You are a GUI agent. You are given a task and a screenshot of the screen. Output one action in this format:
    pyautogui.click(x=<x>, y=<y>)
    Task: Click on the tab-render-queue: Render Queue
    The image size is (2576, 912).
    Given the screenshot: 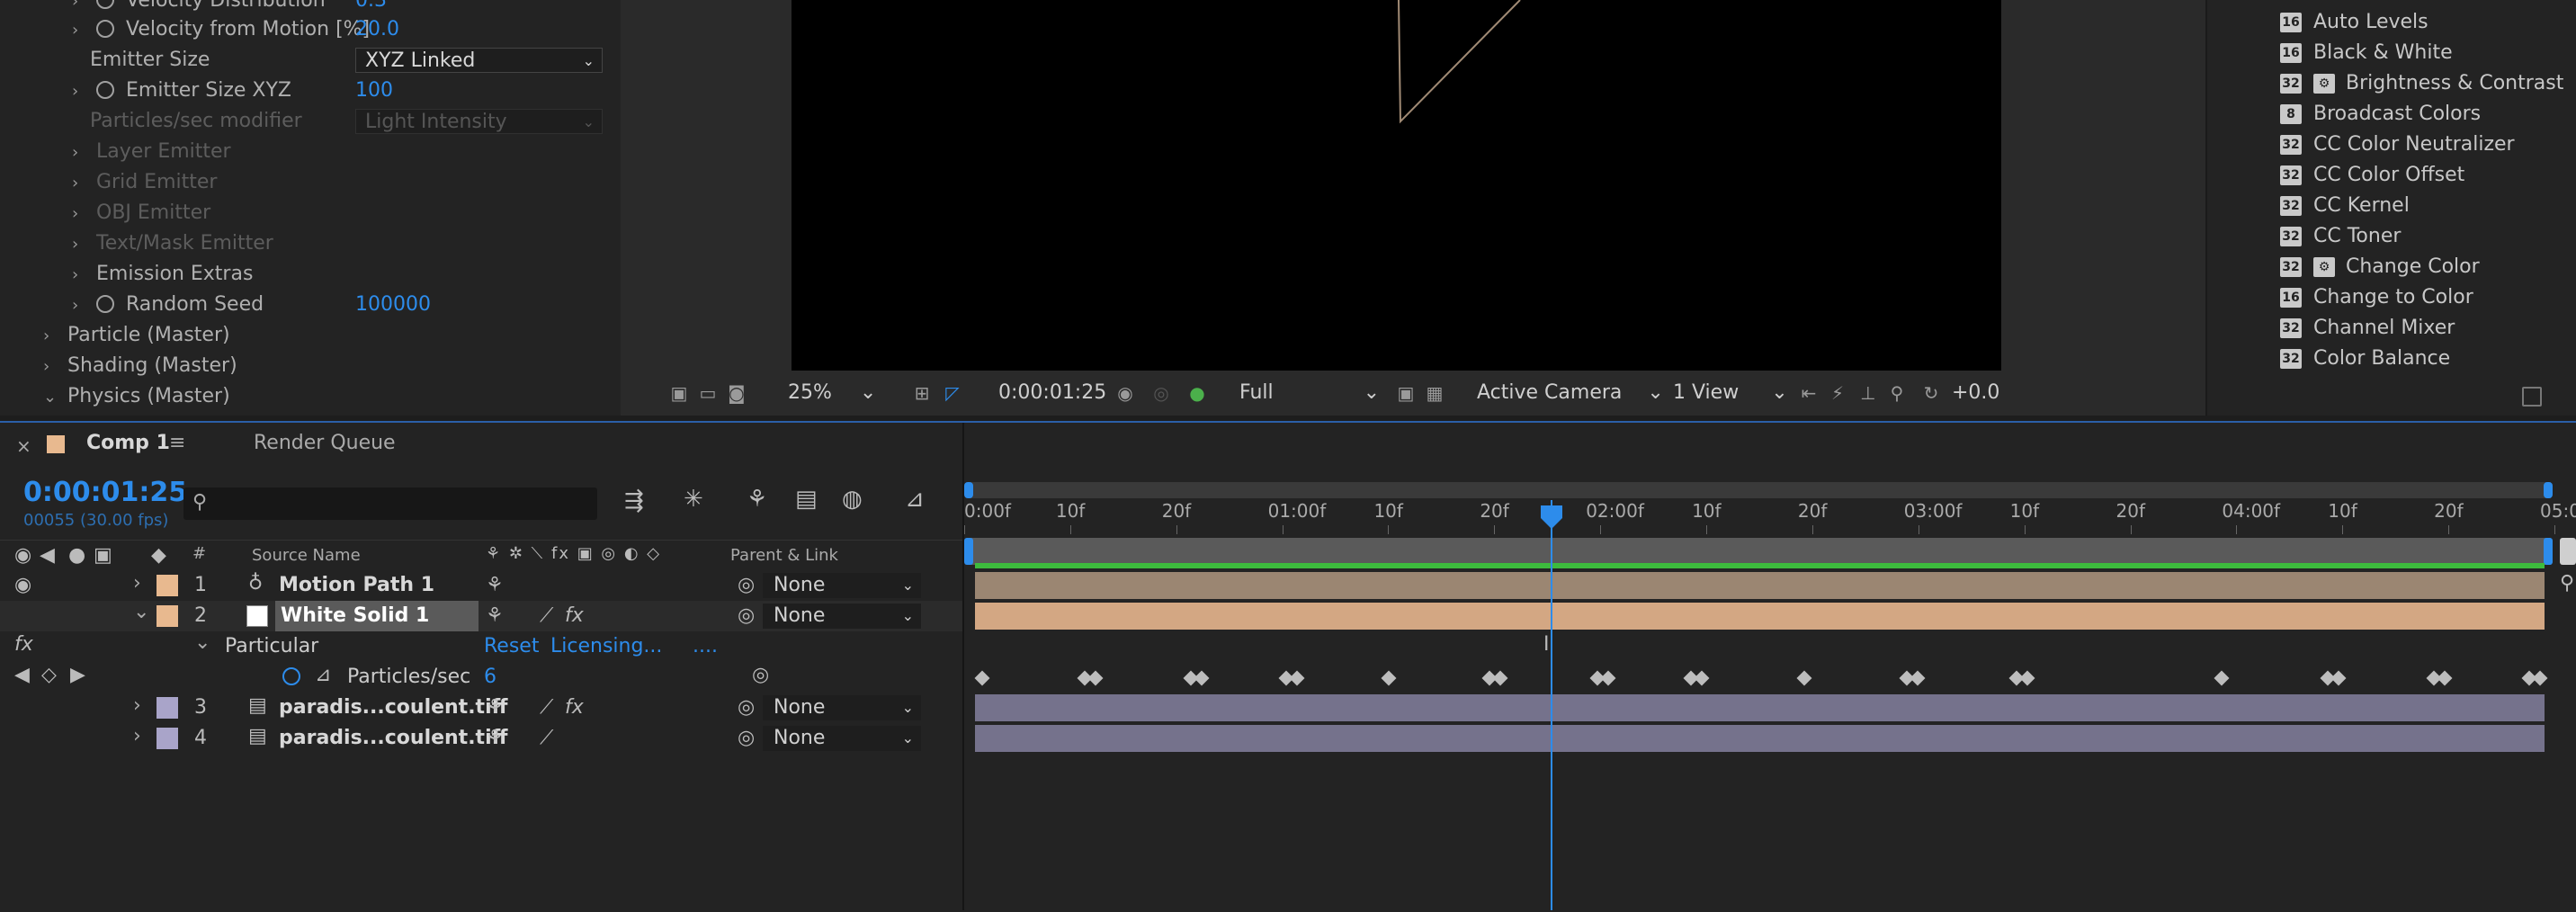 What is the action you would take?
    pyautogui.click(x=325, y=443)
    